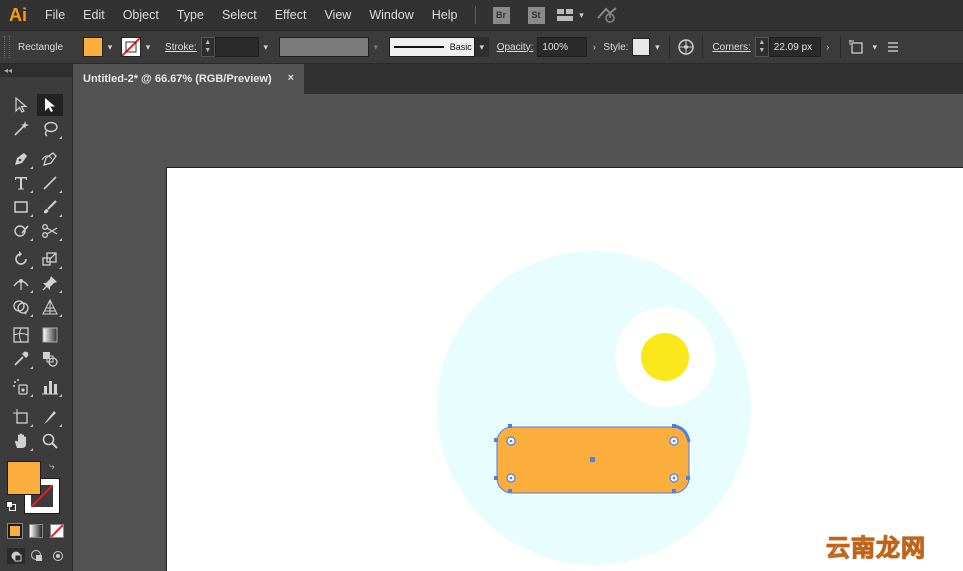 Image resolution: width=963 pixels, height=571 pixels. What do you see at coordinates (686, 47) in the screenshot?
I see `recolor-artwork-icon` at bounding box center [686, 47].